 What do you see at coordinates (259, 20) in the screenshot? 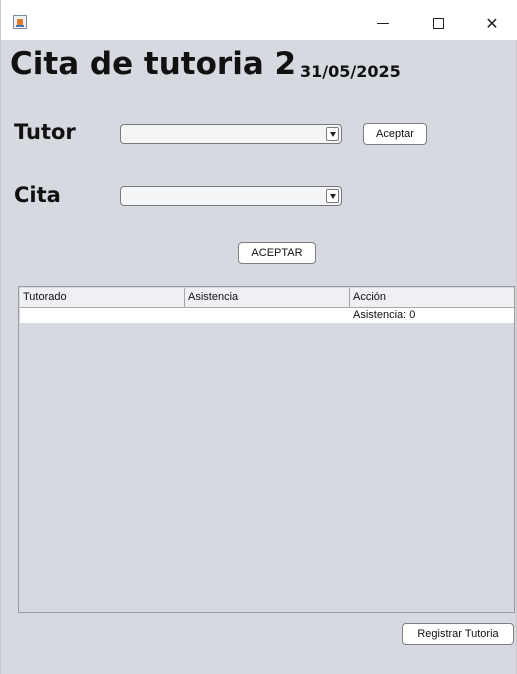
I see `title-bar: ✕` at bounding box center [259, 20].